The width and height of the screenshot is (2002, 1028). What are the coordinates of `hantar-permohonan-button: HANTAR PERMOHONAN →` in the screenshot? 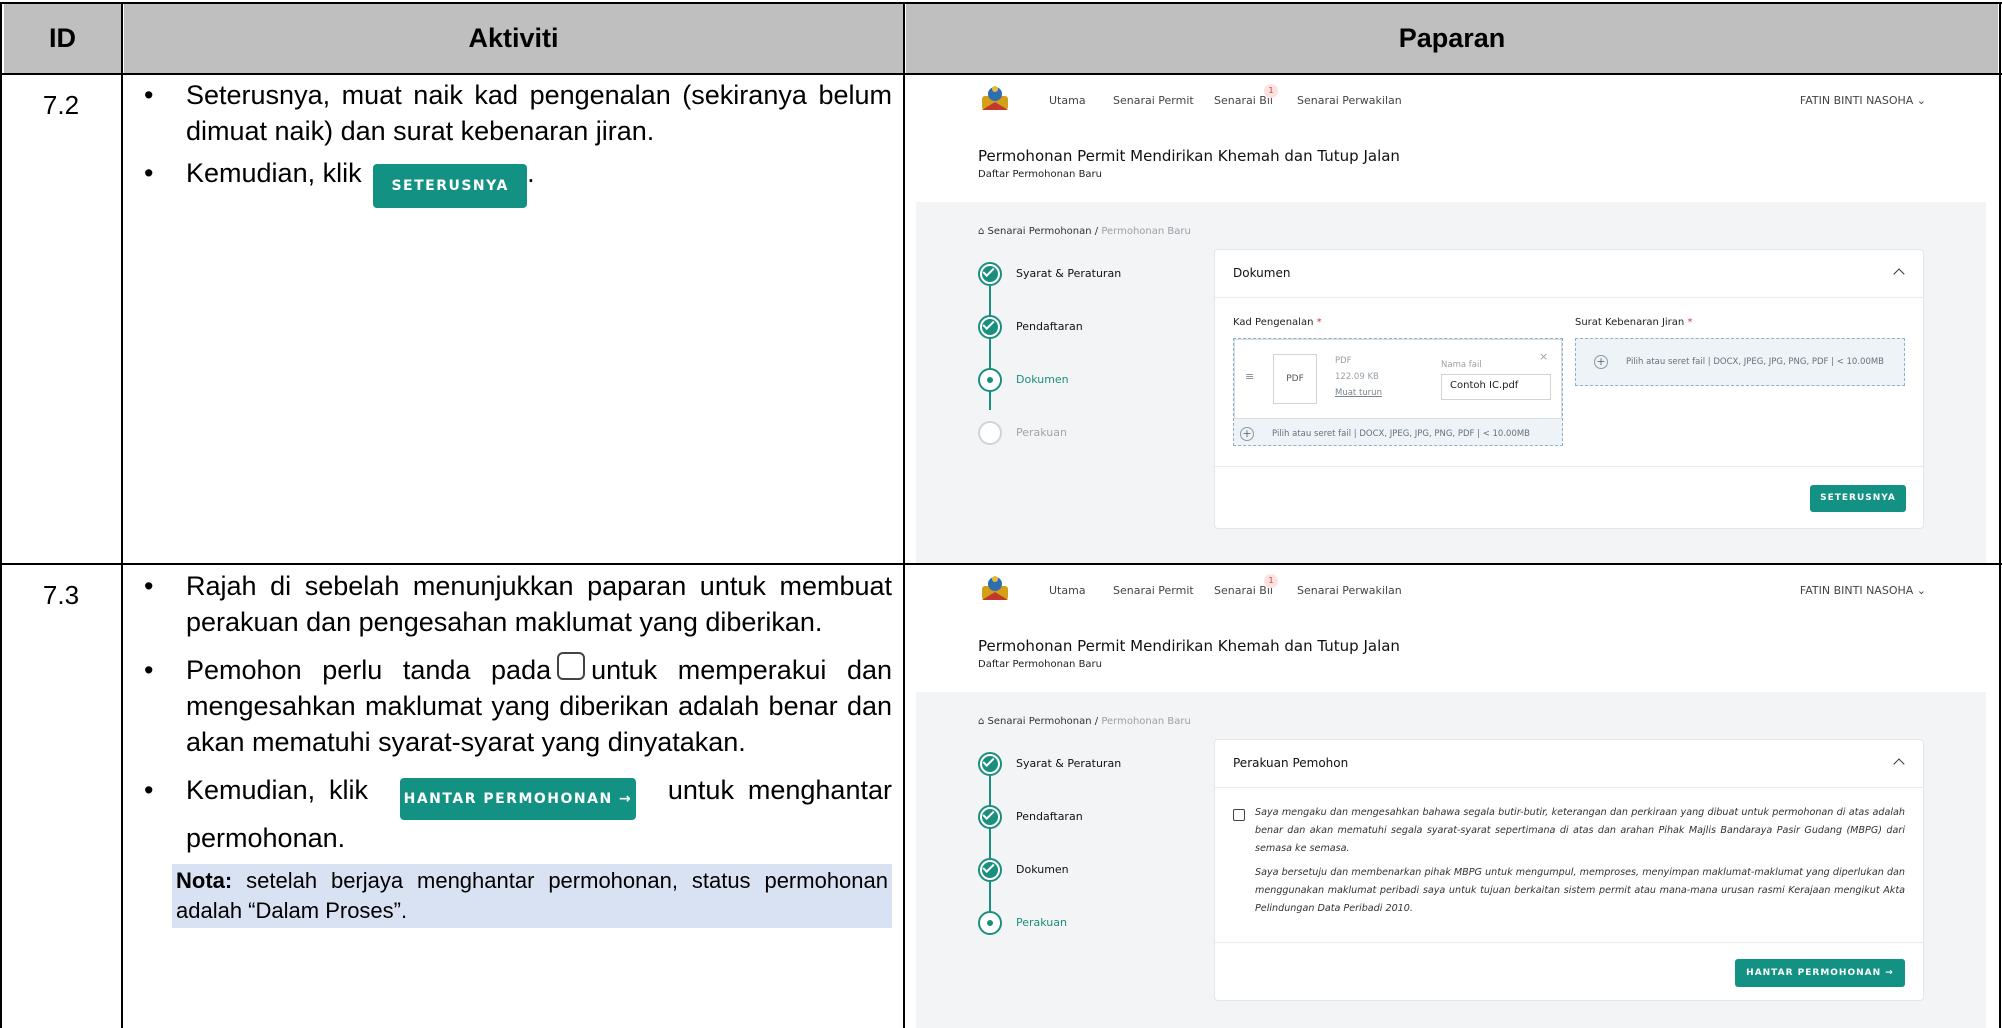 It's located at (1820, 973).